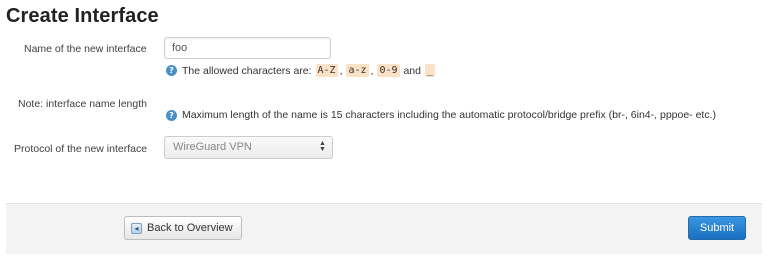 Image resolution: width=768 pixels, height=262 pixels. Describe the element at coordinates (136, 228) in the screenshot. I see `back-arrow-icon: ◂` at that location.